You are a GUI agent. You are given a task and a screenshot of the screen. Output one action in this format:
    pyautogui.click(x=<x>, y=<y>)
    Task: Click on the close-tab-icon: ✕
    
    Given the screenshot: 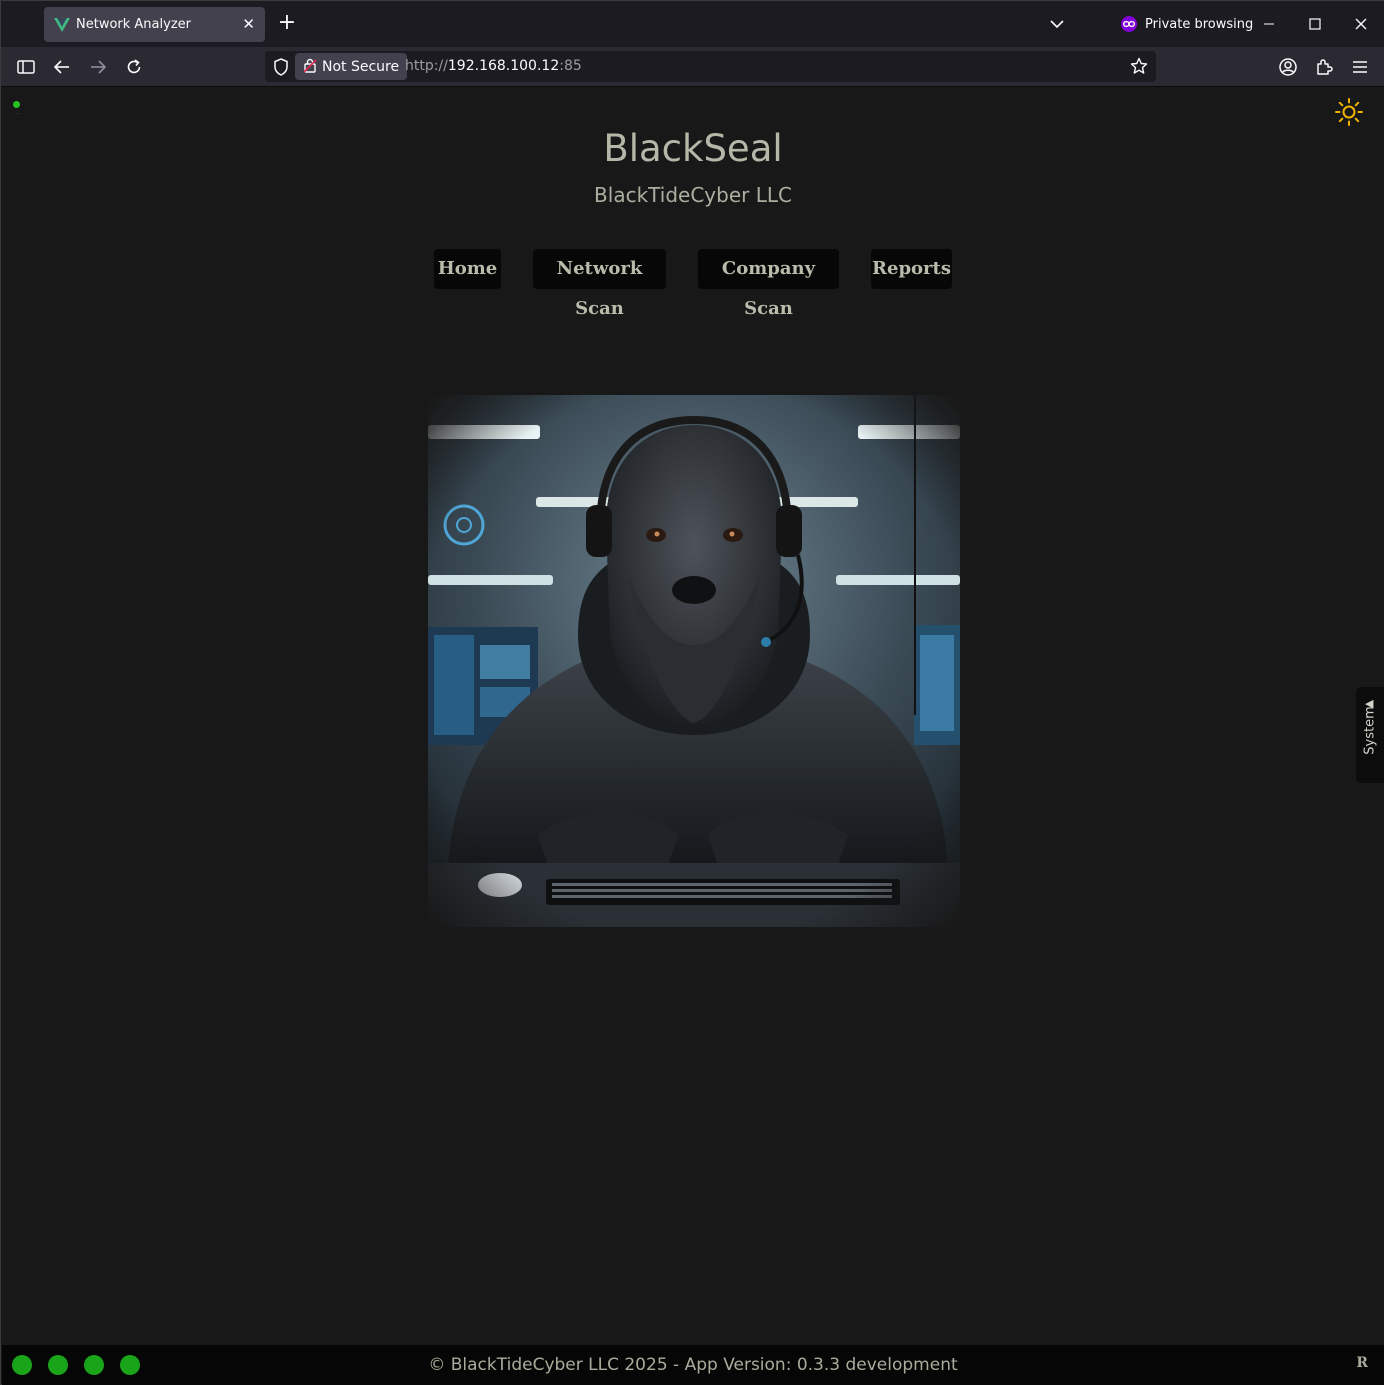 What is the action you would take?
    pyautogui.click(x=248, y=24)
    